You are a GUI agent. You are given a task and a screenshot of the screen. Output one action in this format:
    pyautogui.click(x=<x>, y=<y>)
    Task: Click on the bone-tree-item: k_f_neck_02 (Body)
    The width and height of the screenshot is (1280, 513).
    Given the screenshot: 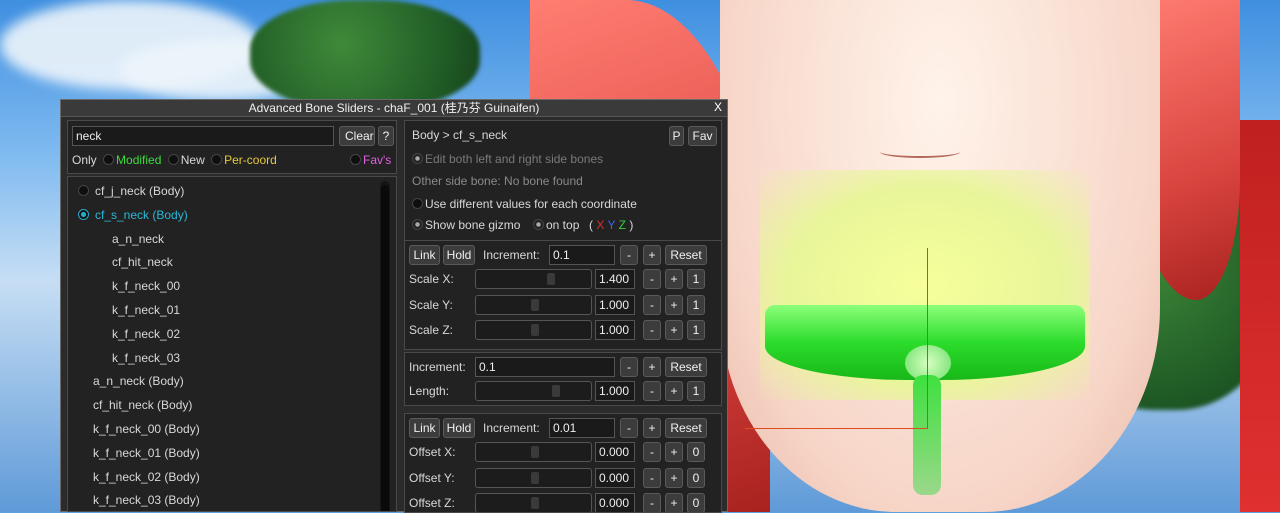 What is the action you would take?
    pyautogui.click(x=146, y=477)
    